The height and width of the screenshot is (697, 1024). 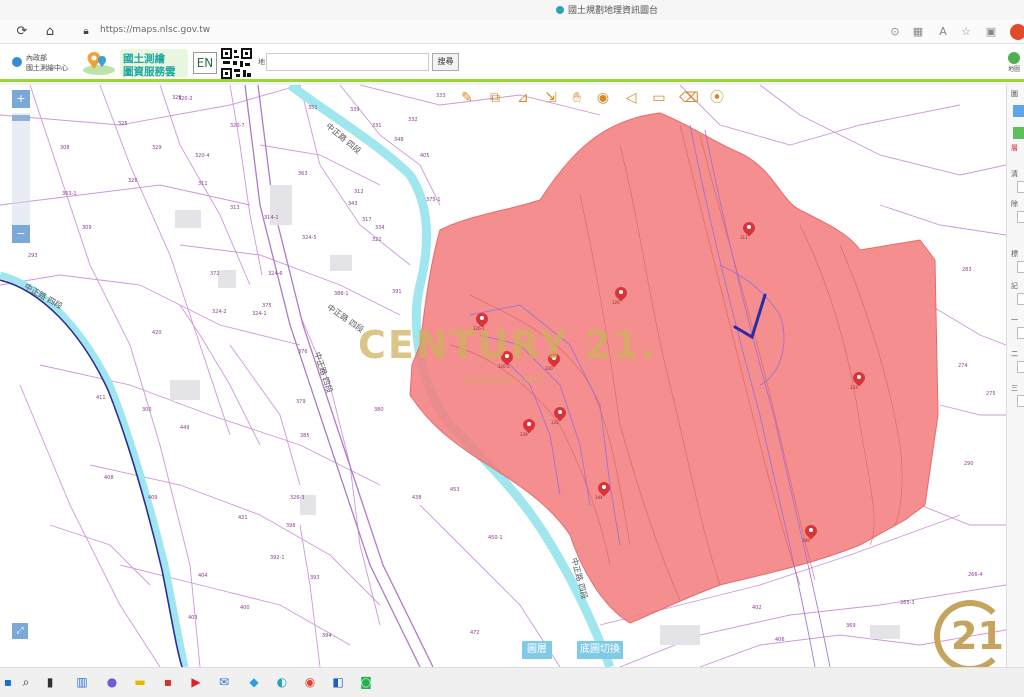 What do you see at coordinates (689, 98) in the screenshot?
I see `eraser-icon: ⌫` at bounding box center [689, 98].